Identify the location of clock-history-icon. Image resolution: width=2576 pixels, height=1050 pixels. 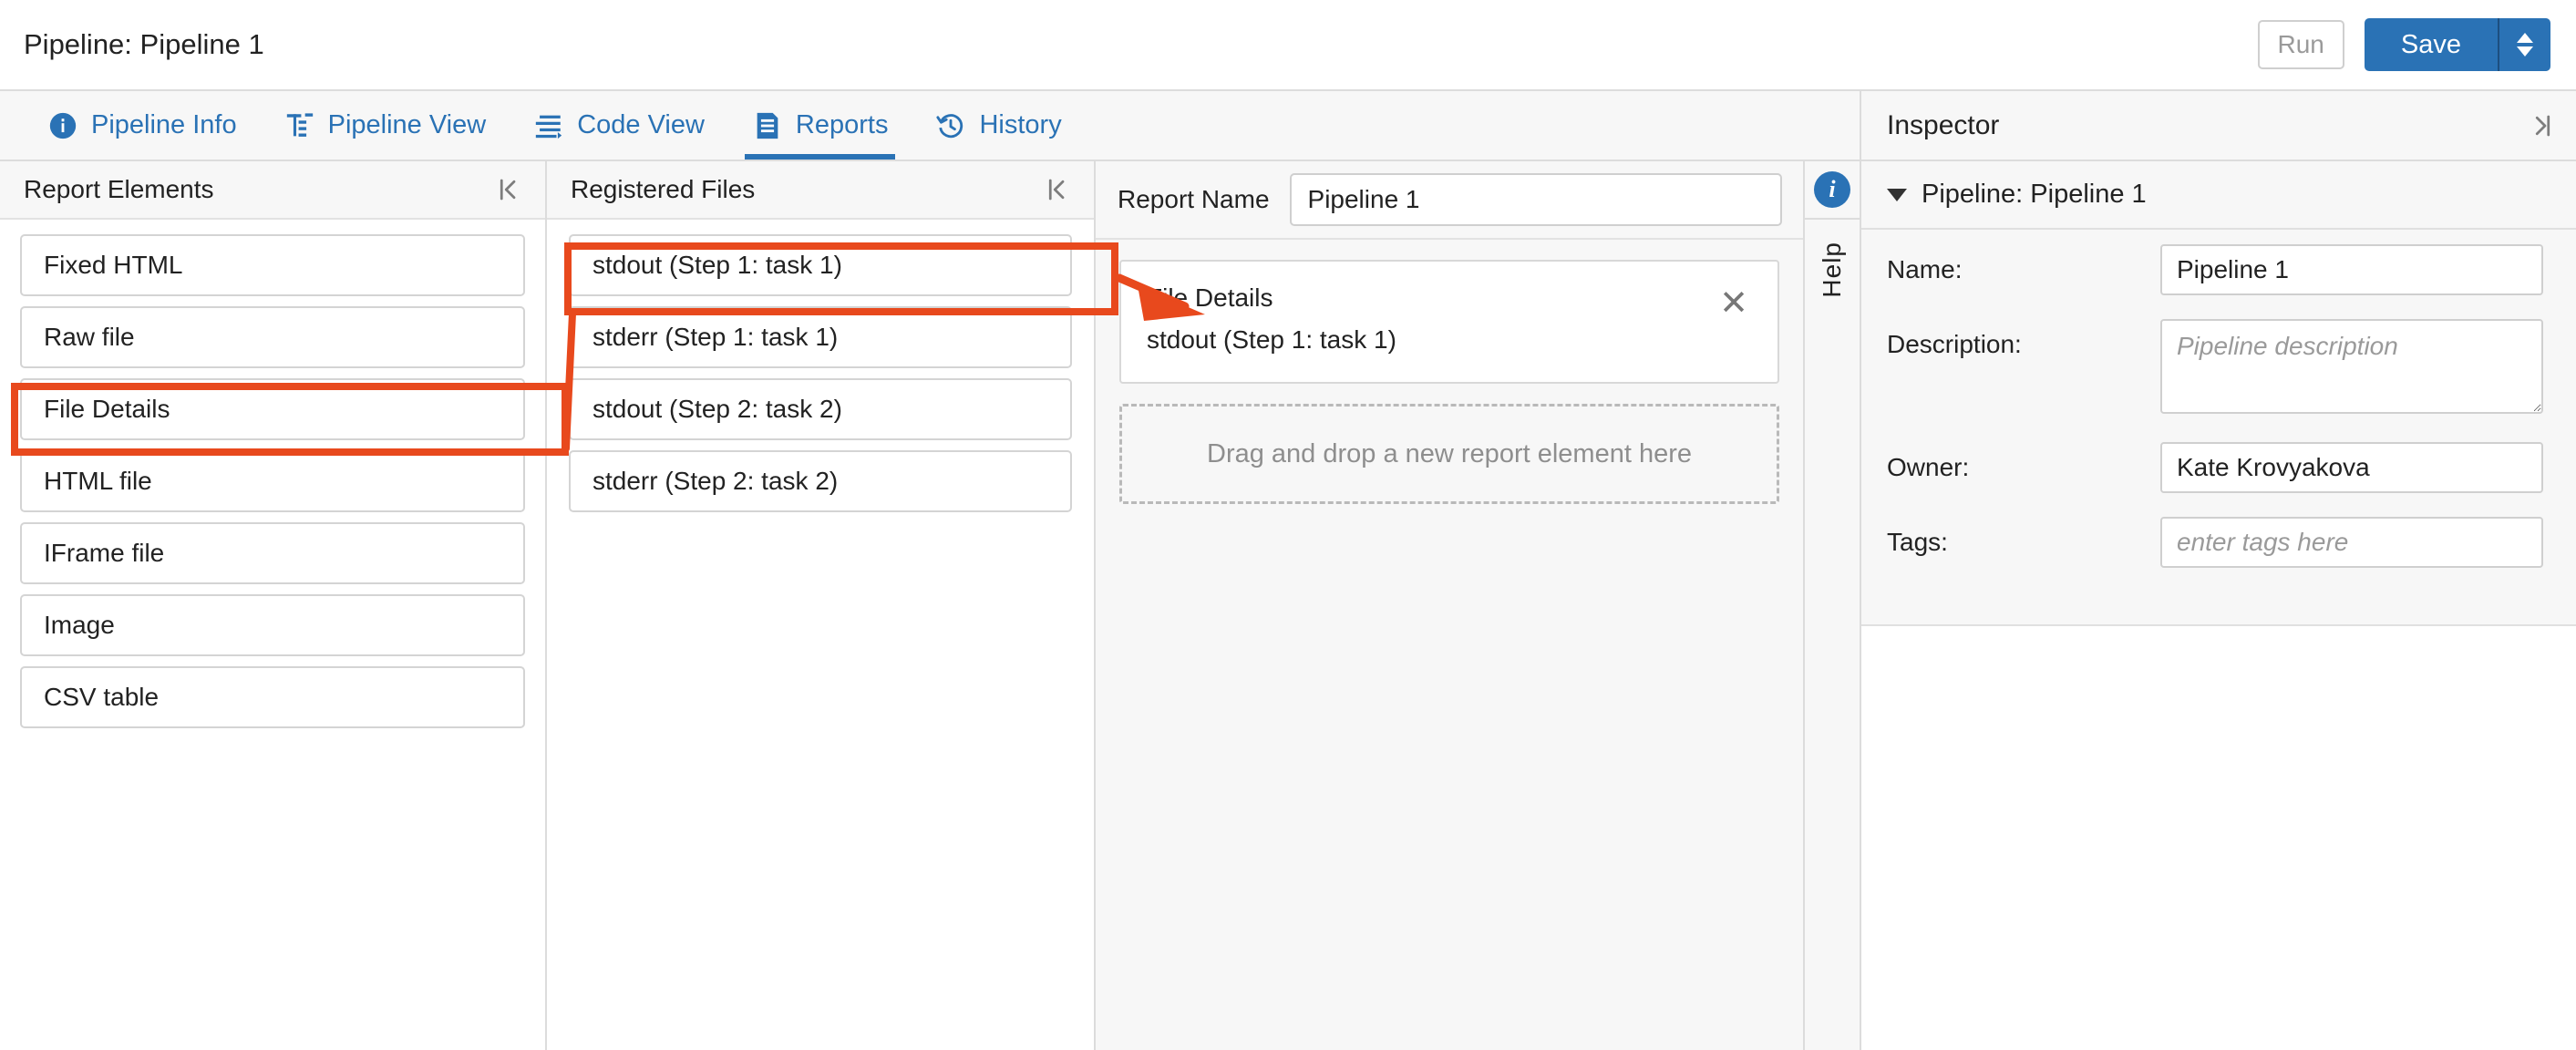
(950, 126).